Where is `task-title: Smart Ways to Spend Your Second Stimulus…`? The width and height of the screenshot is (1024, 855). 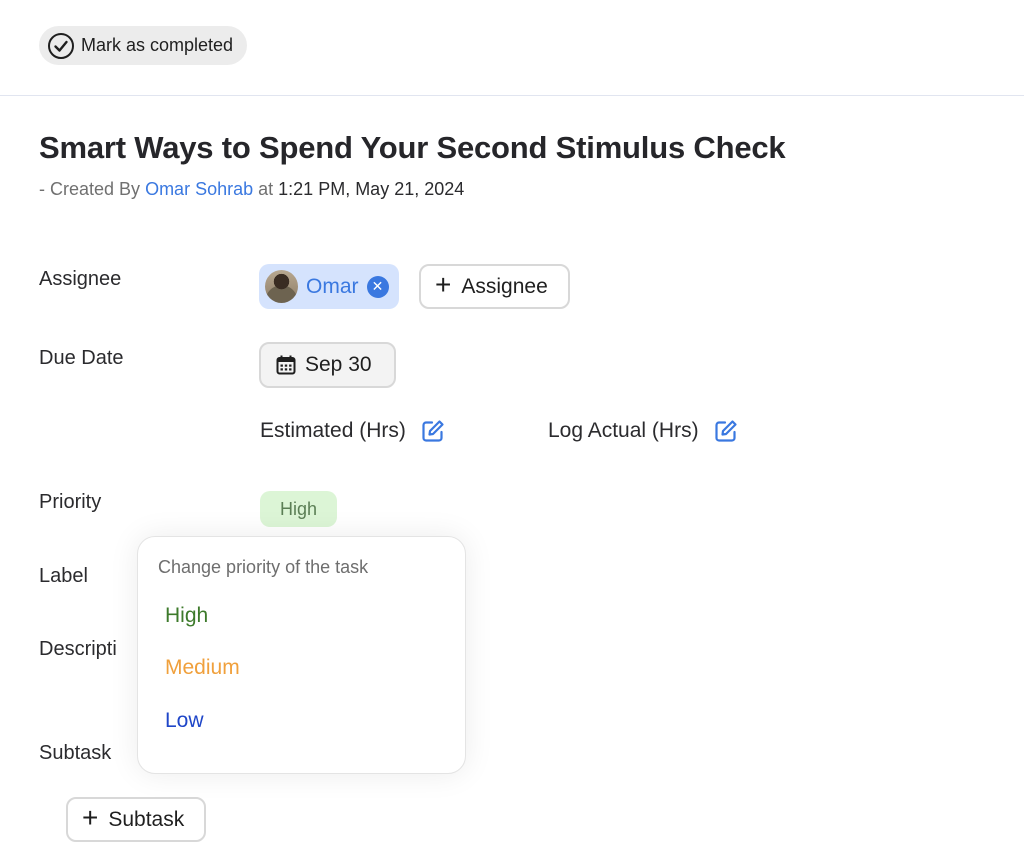 task-title: Smart Ways to Spend Your Second Stimulus… is located at coordinates (412, 147).